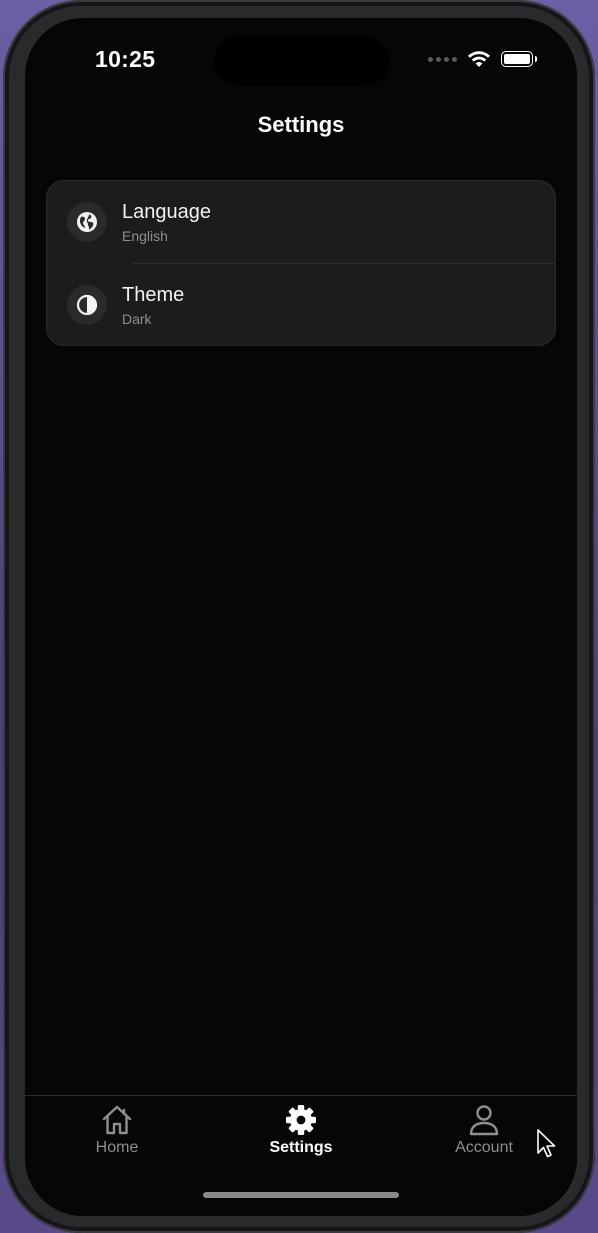 The image size is (598, 1233). I want to click on tab-label: Account, so click(484, 1147).